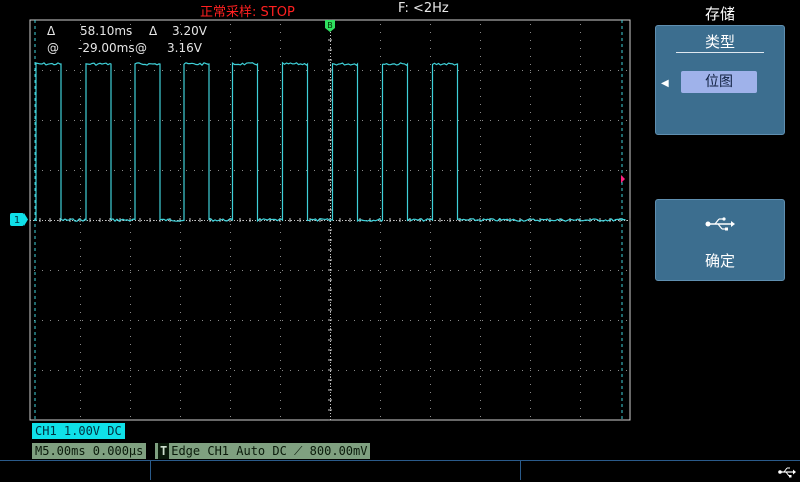  What do you see at coordinates (78, 431) in the screenshot?
I see `ch1-settings-chip: CH1 1.00V DC` at bounding box center [78, 431].